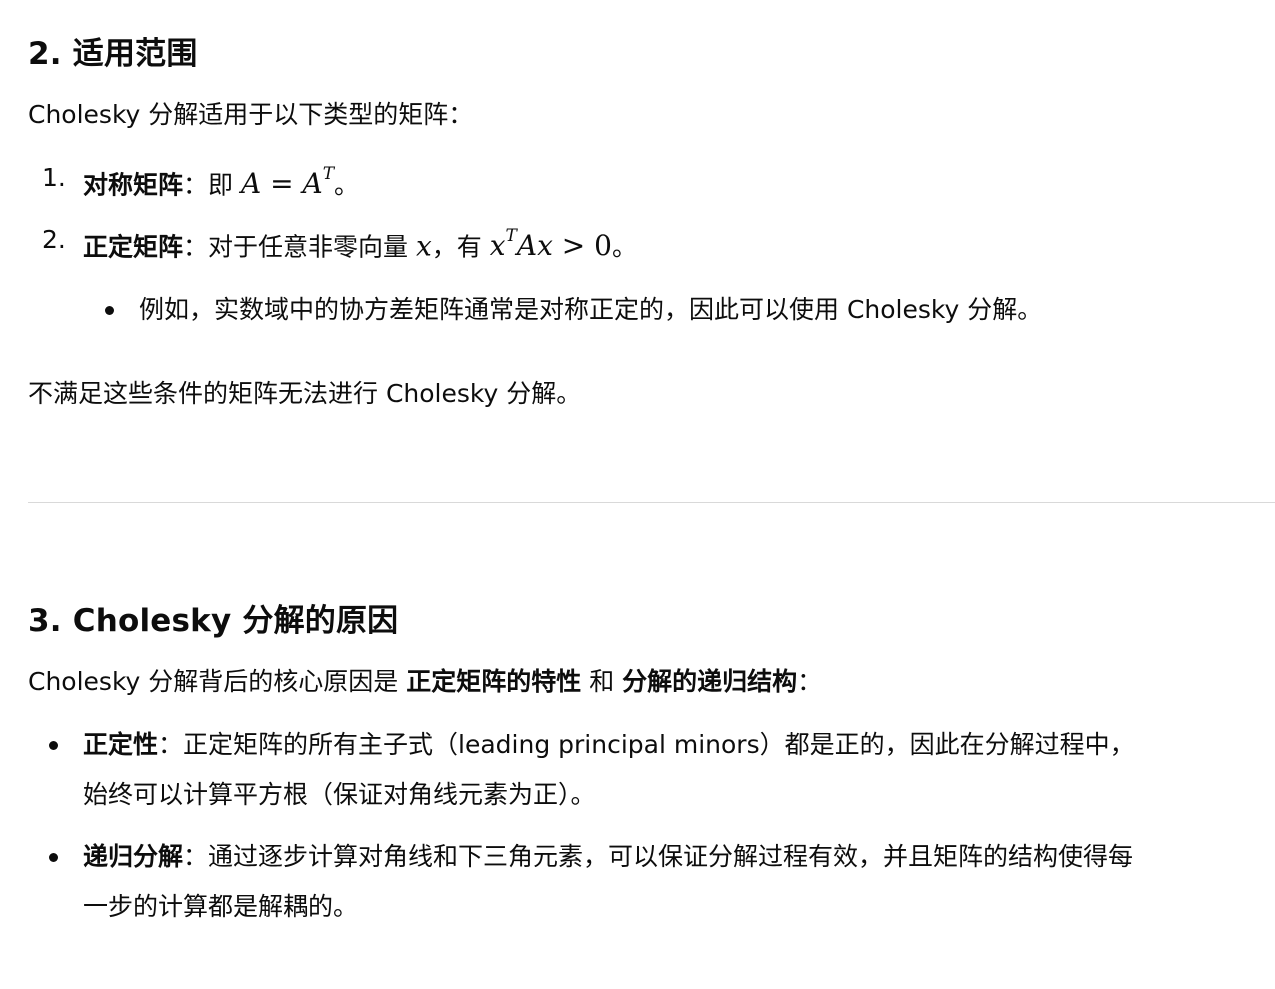 This screenshot has width=1275, height=989. Describe the element at coordinates (133, 856) in the screenshot. I see `bullet-2-term: 递归分解` at that location.